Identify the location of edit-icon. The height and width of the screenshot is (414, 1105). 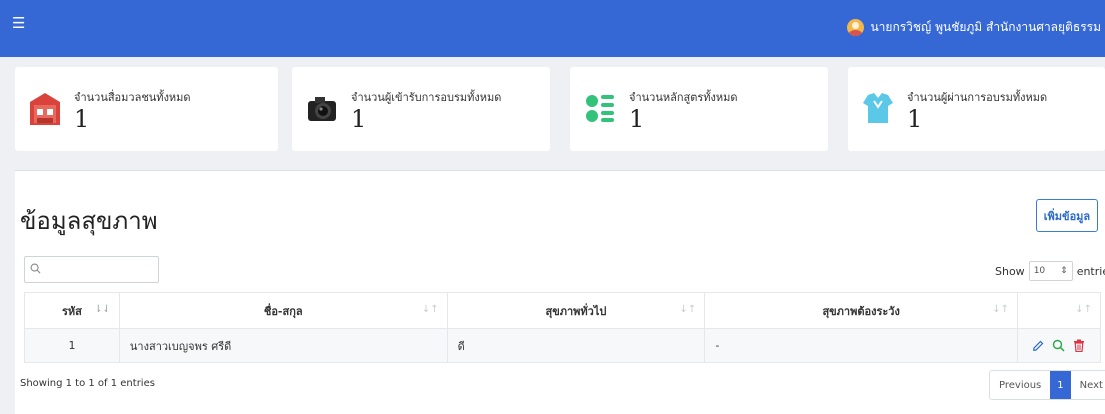
(1038, 346).